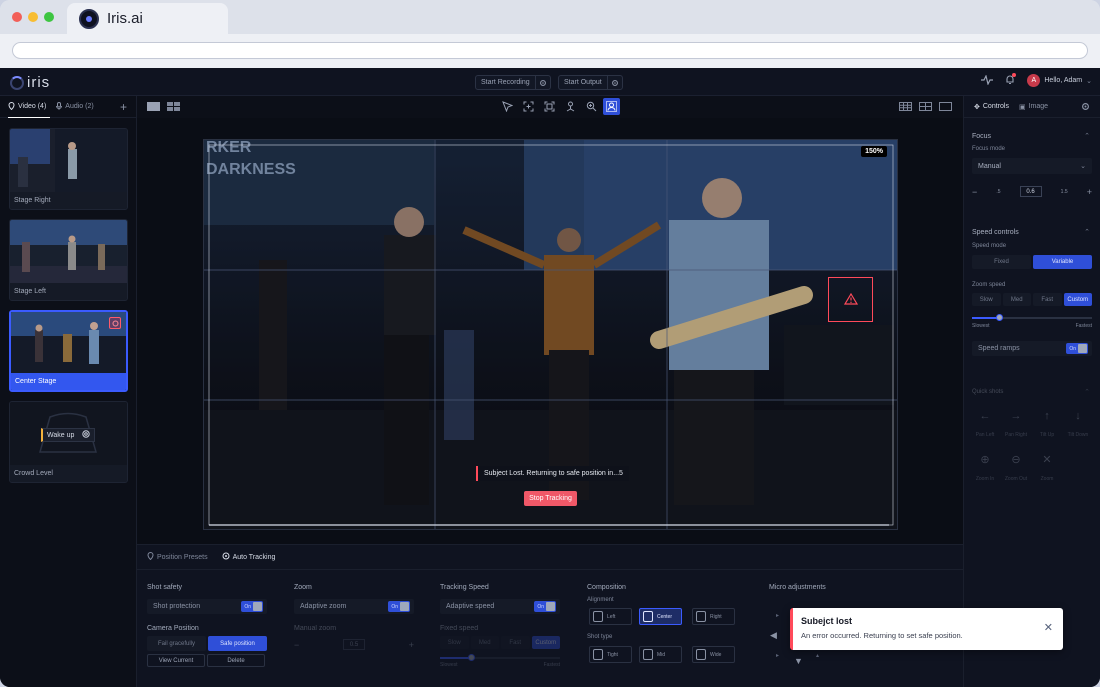 Image resolution: width=1100 pixels, height=687 pixels. What do you see at coordinates (545, 606) in the screenshot?
I see `adaptive-speed-toggle: On` at bounding box center [545, 606].